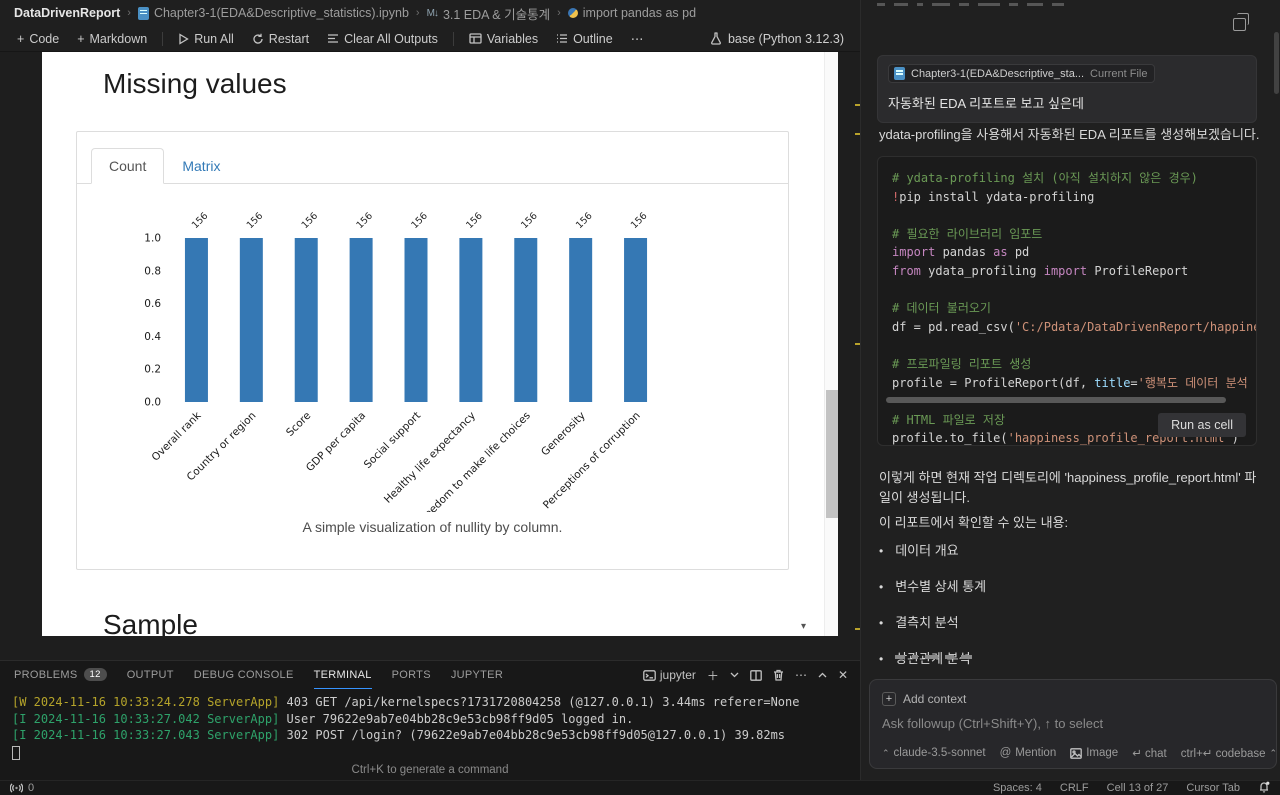  What do you see at coordinates (631, 13) in the screenshot?
I see `breadcrumb-cell: import pandas as pd` at bounding box center [631, 13].